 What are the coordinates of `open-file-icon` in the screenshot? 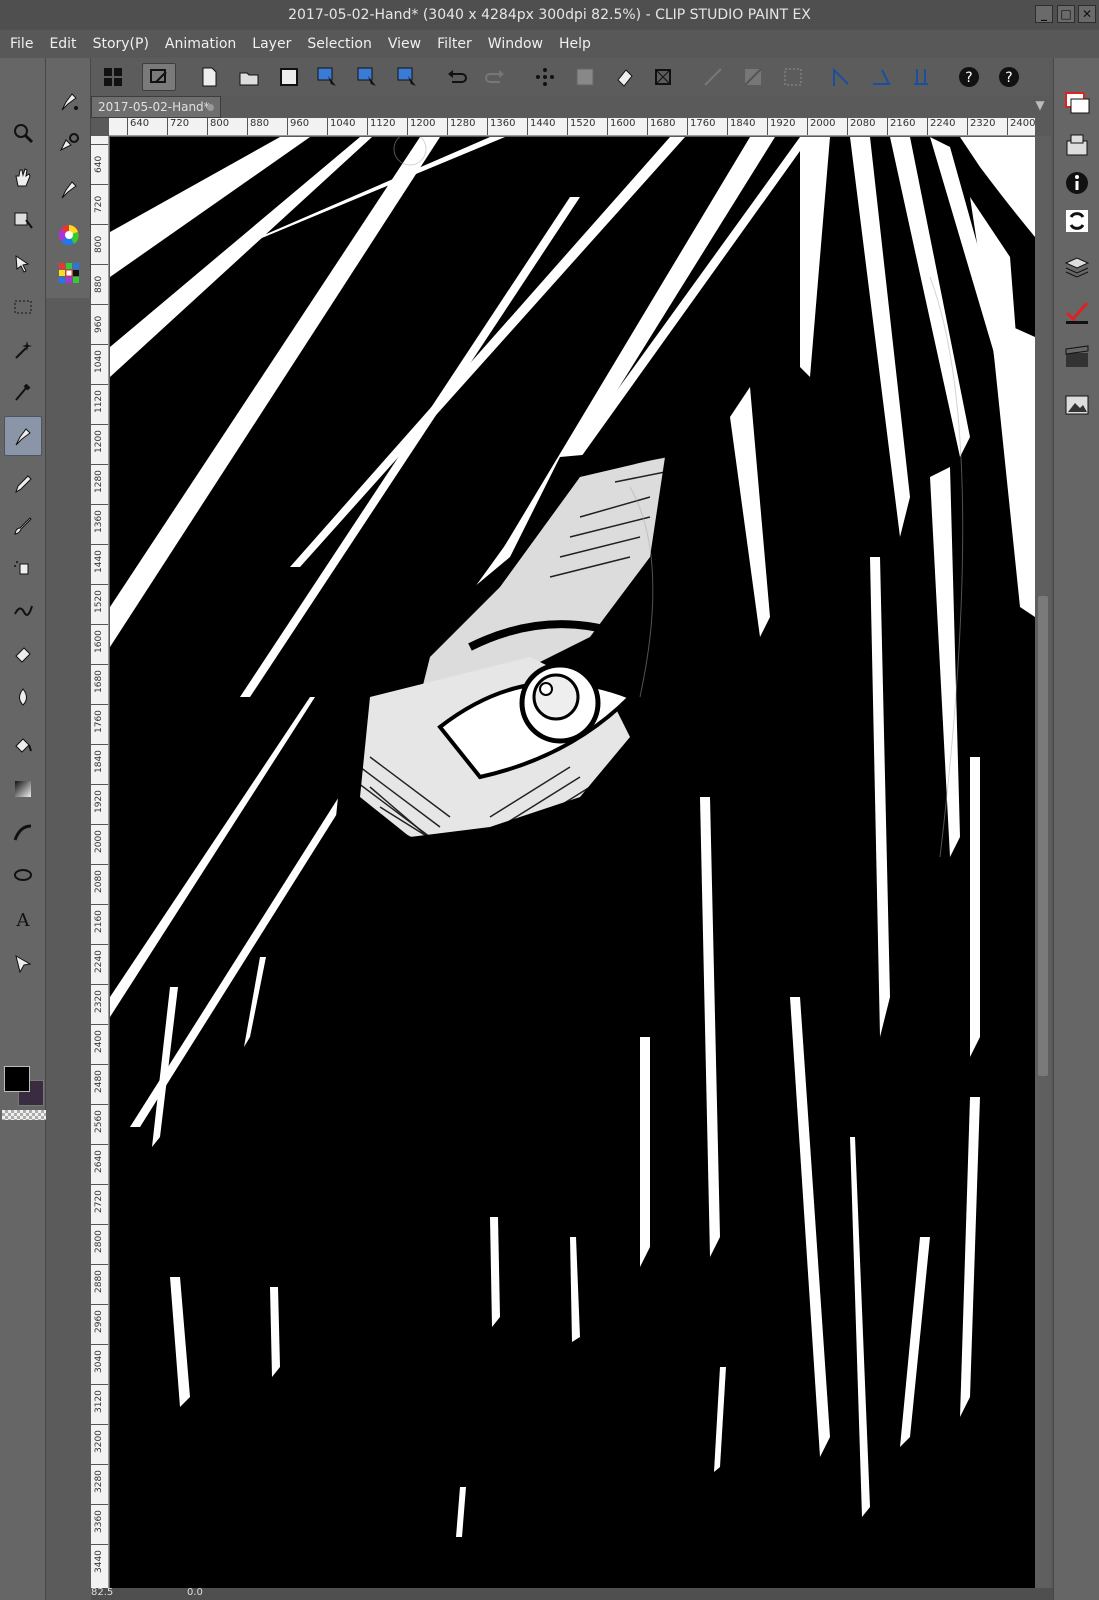 It's located at (249, 77).